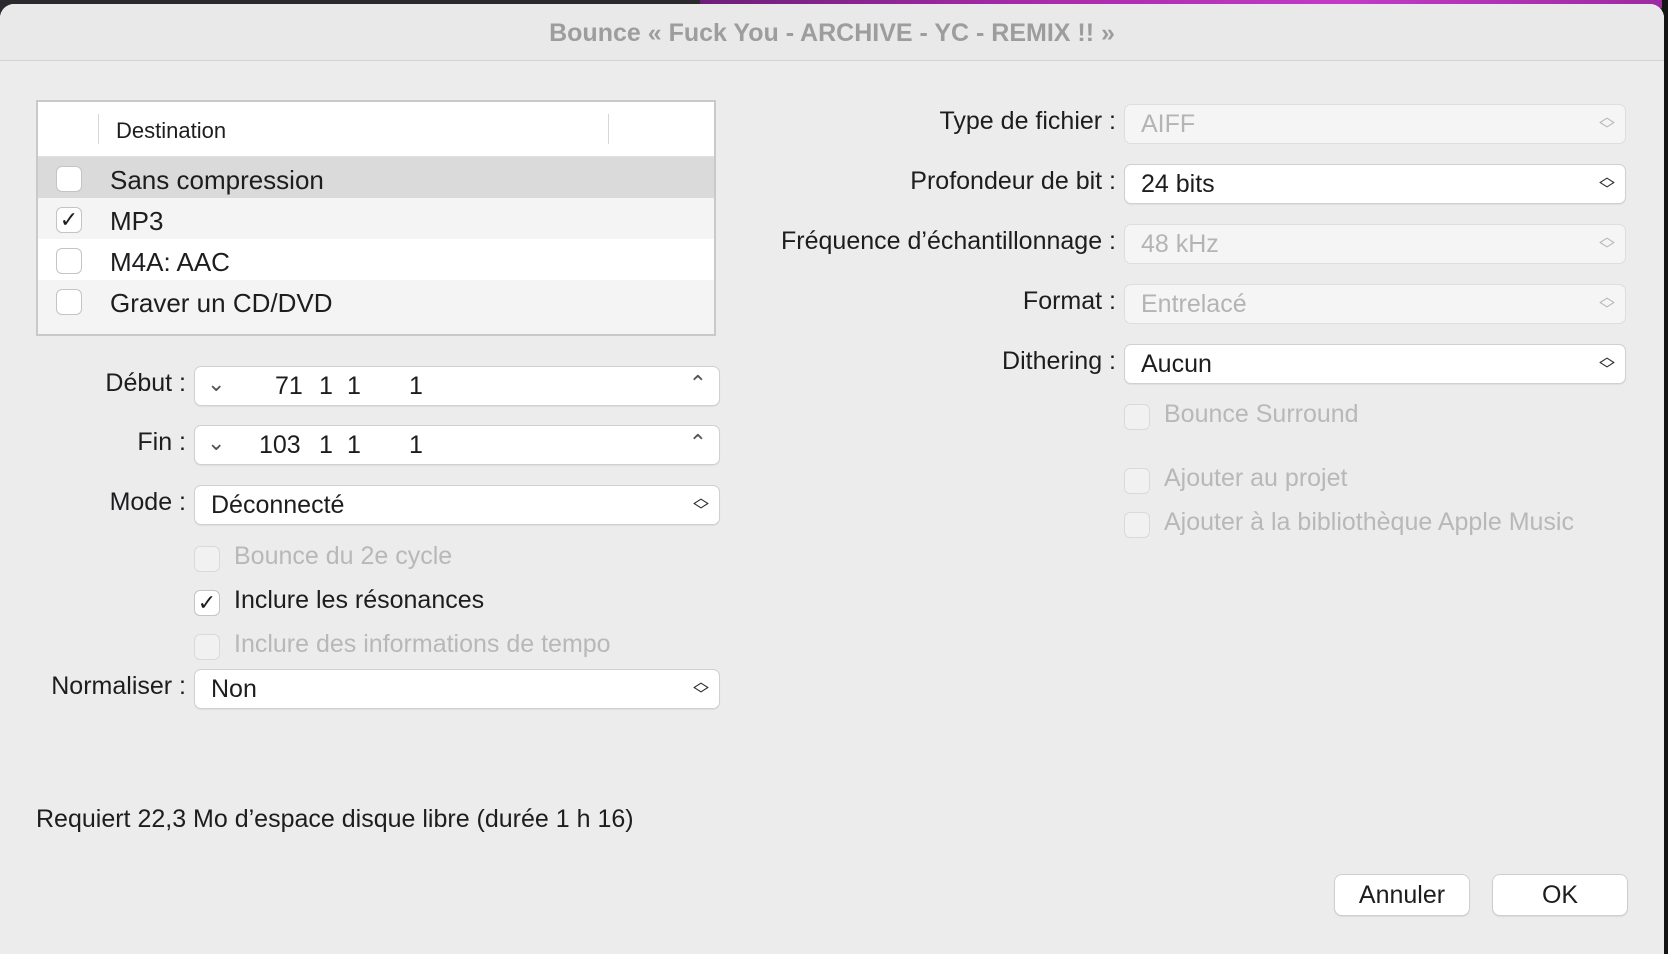 This screenshot has height=954, width=1668. I want to click on destination-row-mp3: ✓ MP3, so click(376, 220).